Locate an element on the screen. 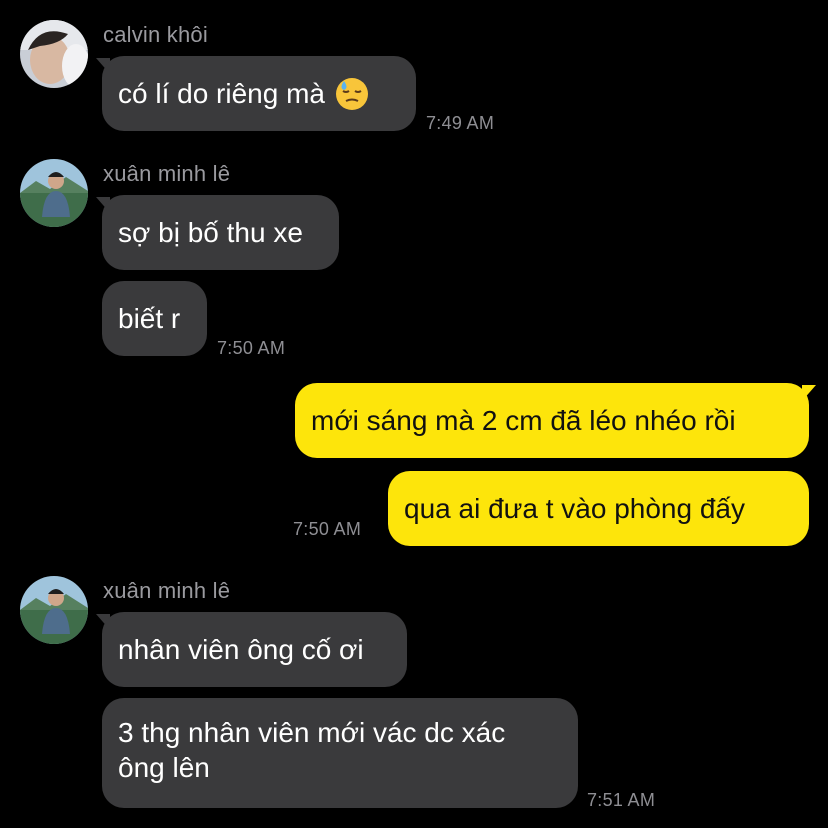  incoming-message-bubble: sợ bị bố thu xe is located at coordinates (220, 232).